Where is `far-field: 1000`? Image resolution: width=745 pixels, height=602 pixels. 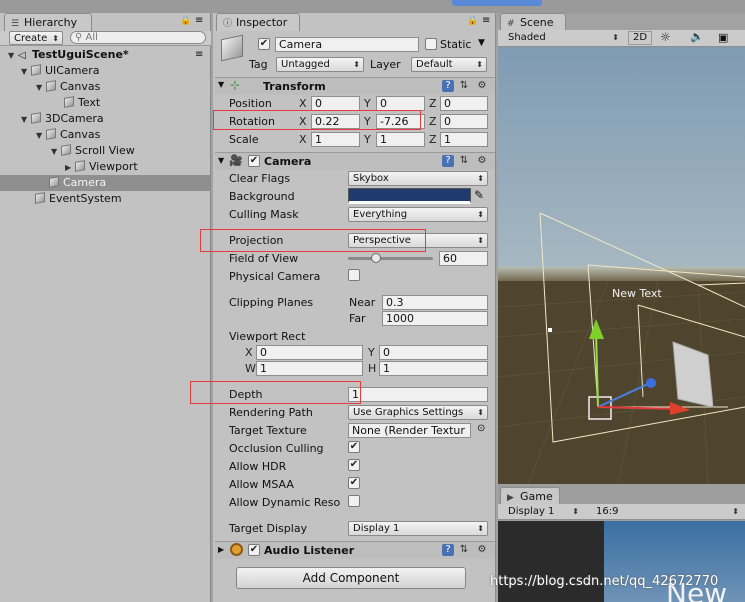 far-field: 1000 is located at coordinates (435, 318).